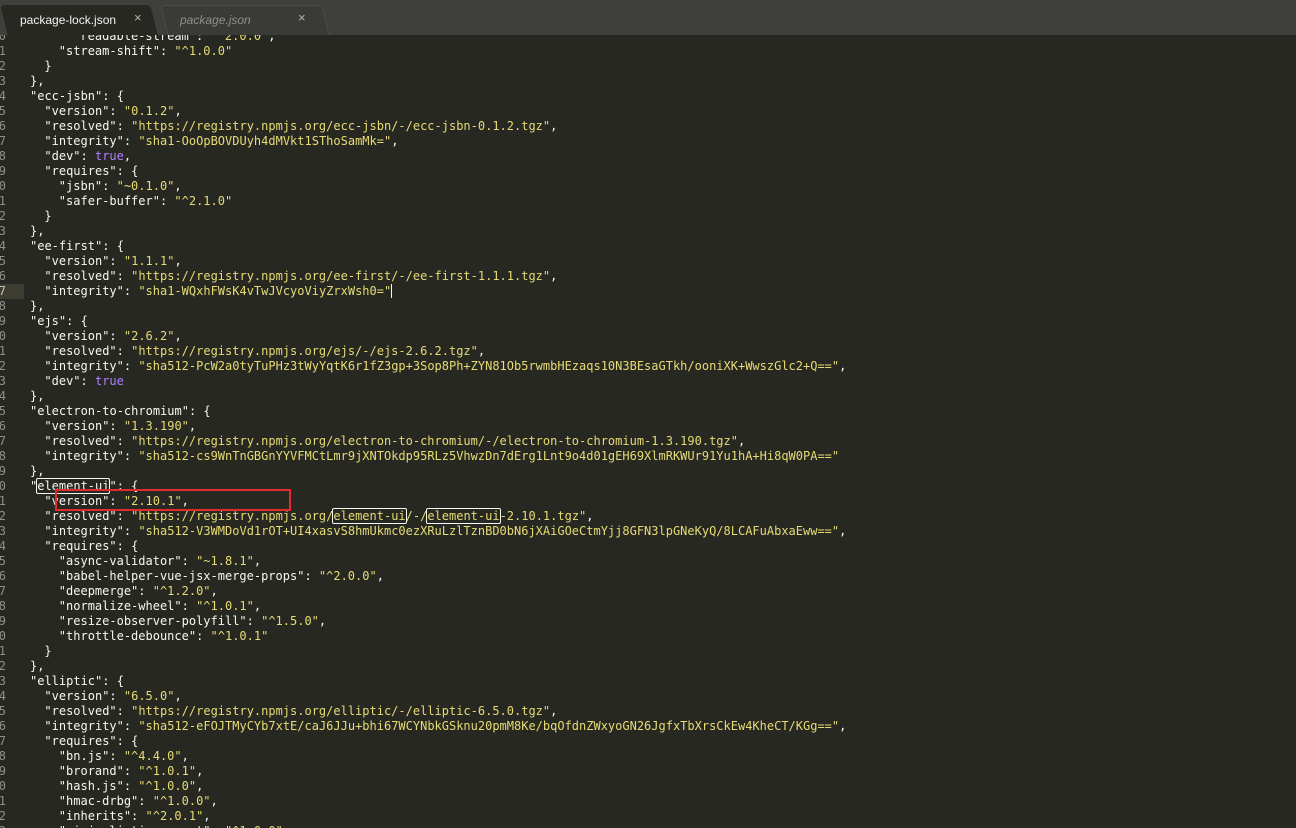  Describe the element at coordinates (167, 771) in the screenshot. I see `json-string: "^1.0.1"` at that location.